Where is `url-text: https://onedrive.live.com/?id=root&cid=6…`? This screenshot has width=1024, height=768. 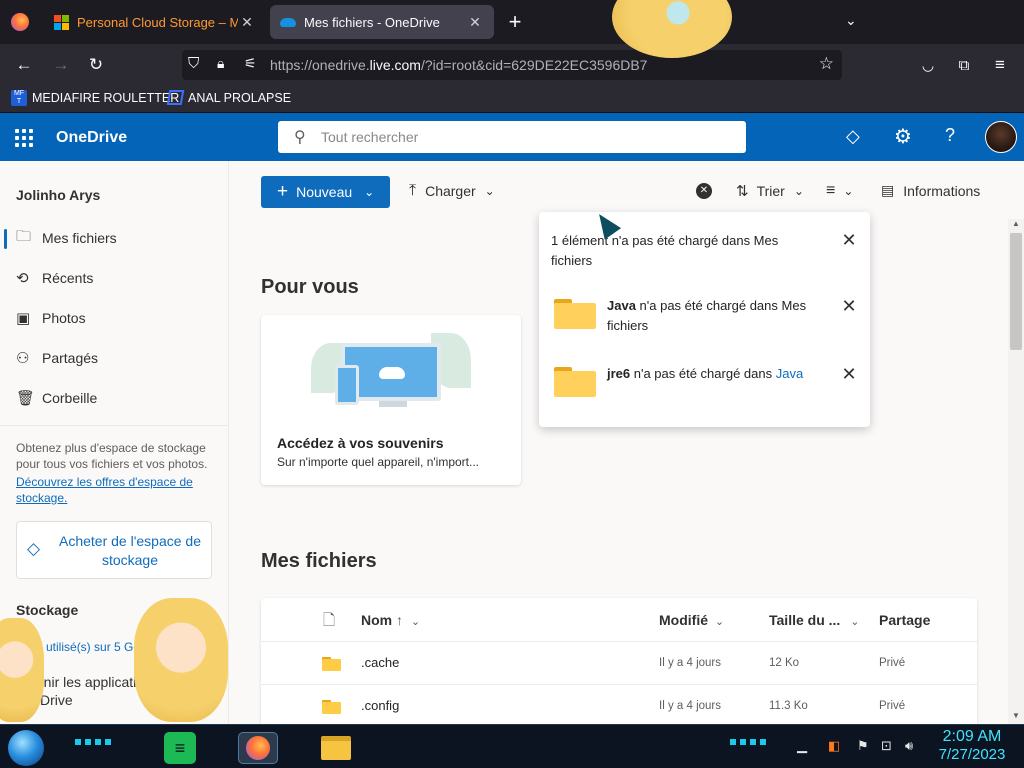 url-text: https://onedrive.live.com/?id=root&cid=6… is located at coordinates (458, 65).